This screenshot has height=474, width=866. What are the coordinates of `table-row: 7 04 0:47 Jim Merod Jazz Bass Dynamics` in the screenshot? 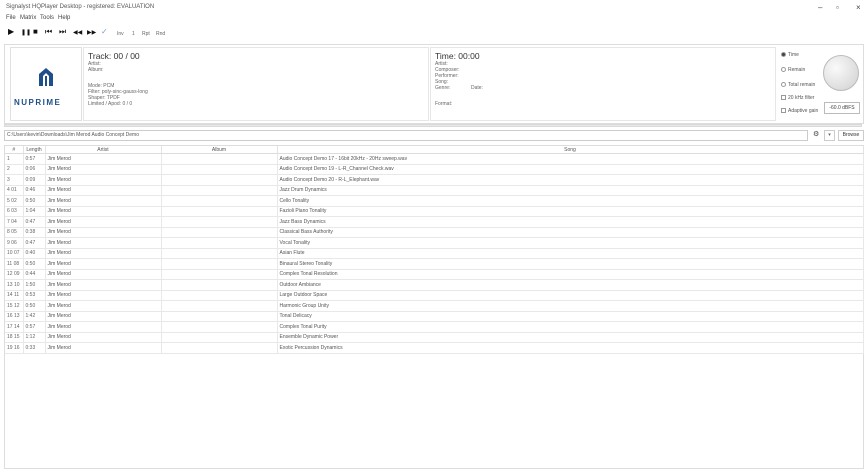 It's located at (434, 222).